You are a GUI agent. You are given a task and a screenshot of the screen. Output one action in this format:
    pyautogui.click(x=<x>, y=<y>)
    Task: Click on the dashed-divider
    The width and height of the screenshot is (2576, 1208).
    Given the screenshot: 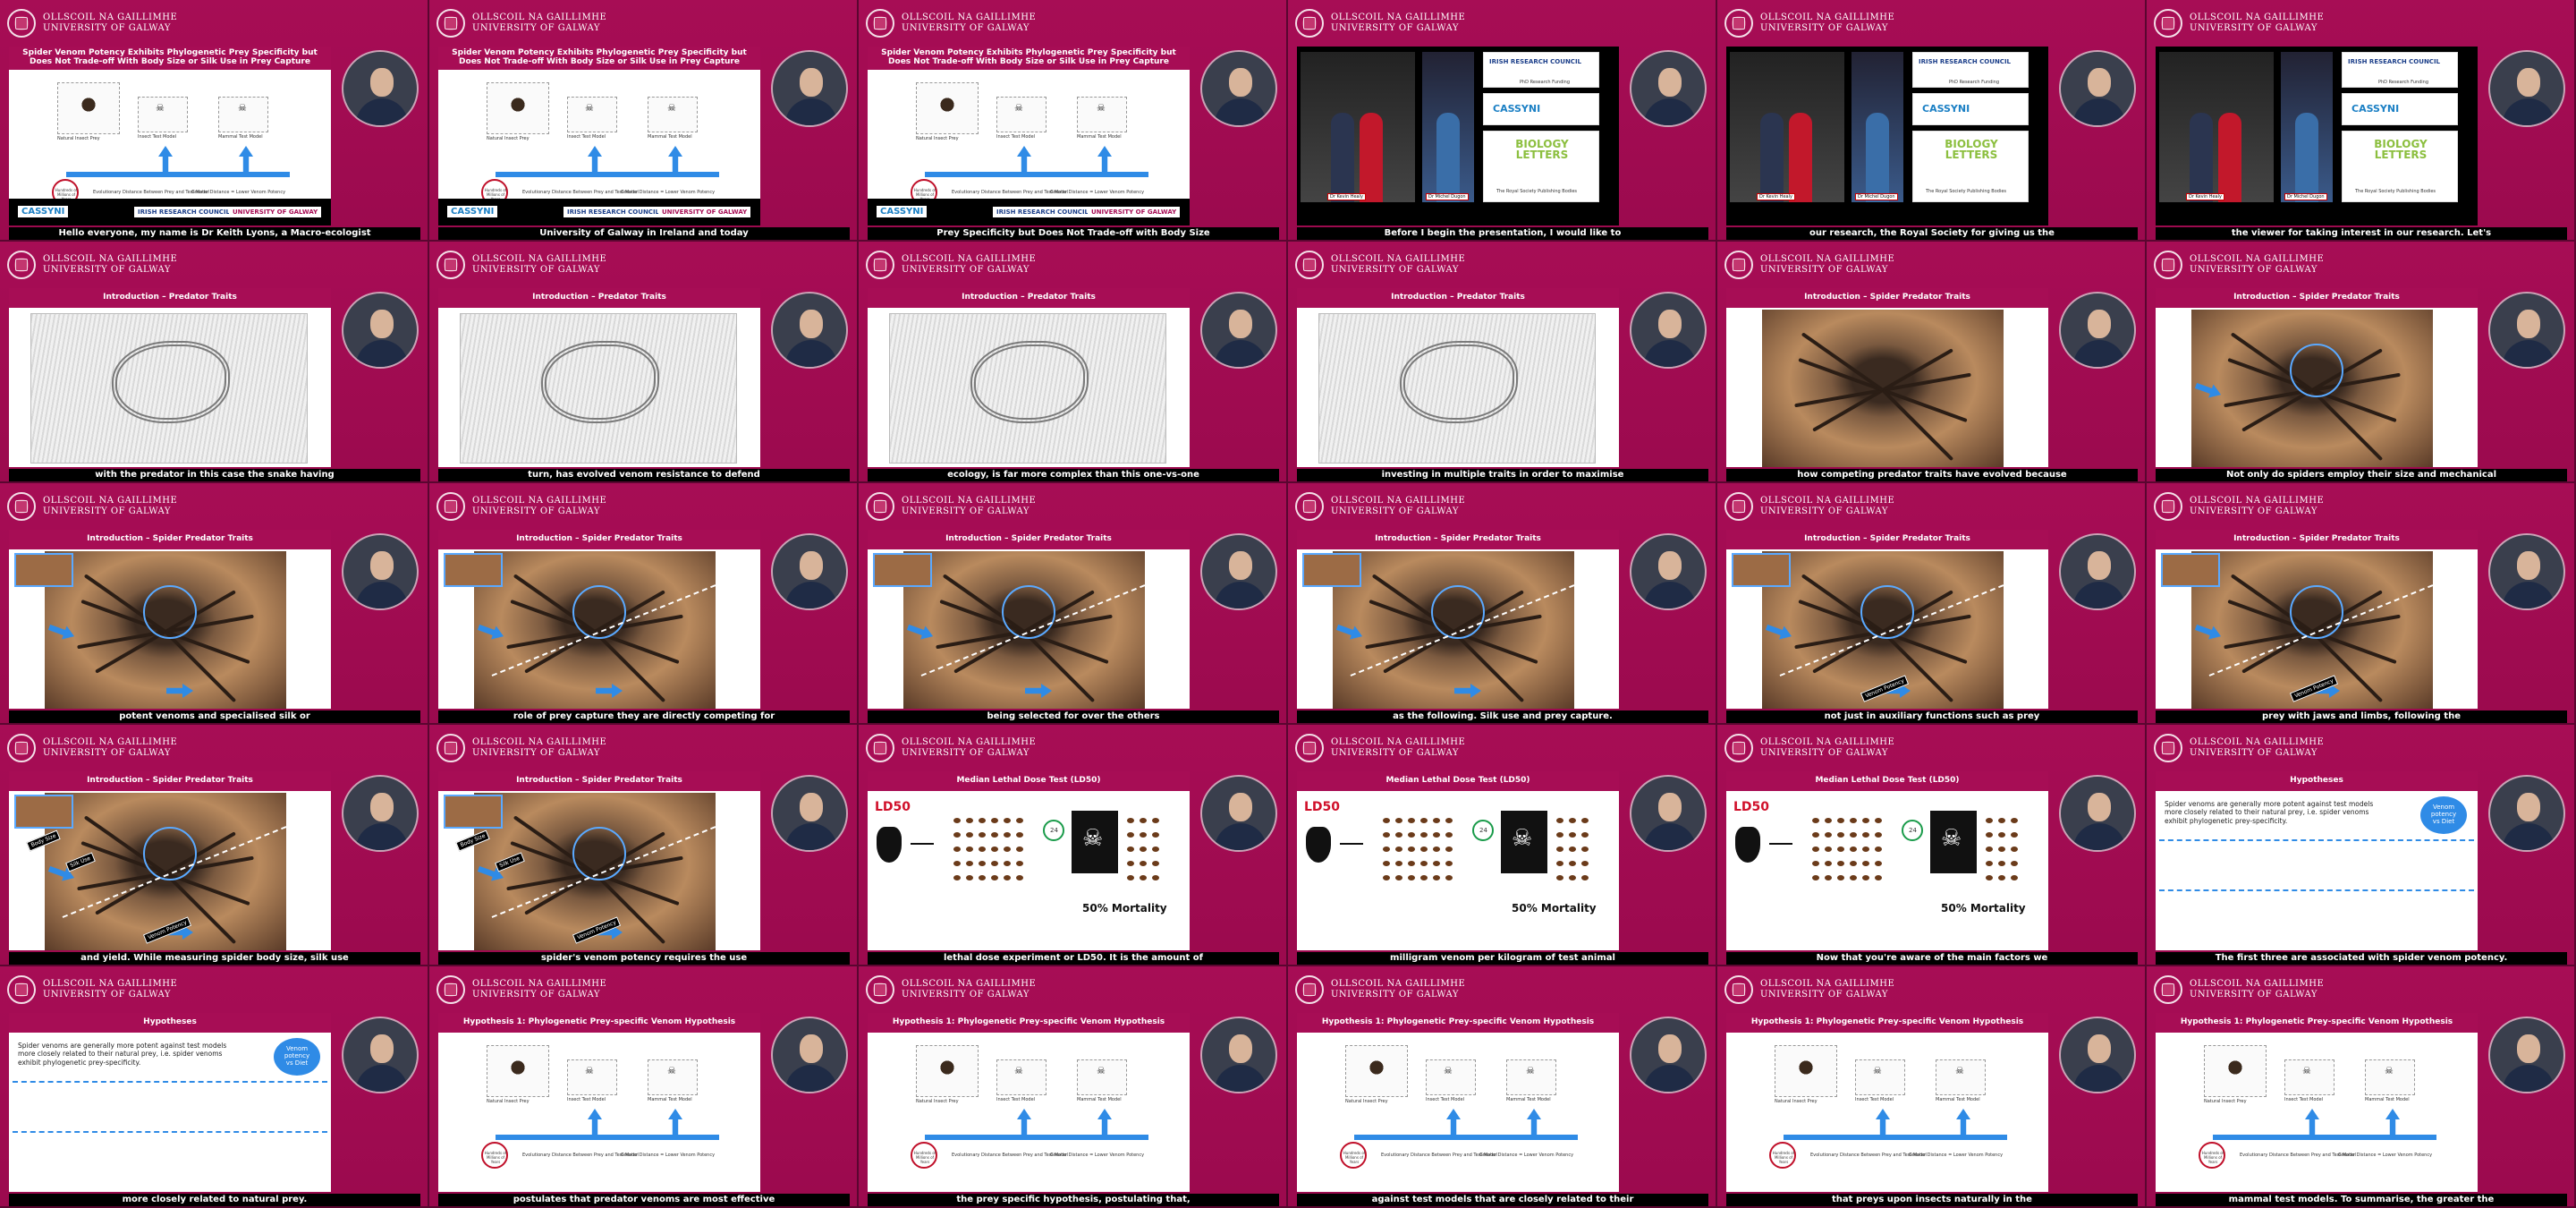 What is the action you would take?
    pyautogui.click(x=2316, y=840)
    